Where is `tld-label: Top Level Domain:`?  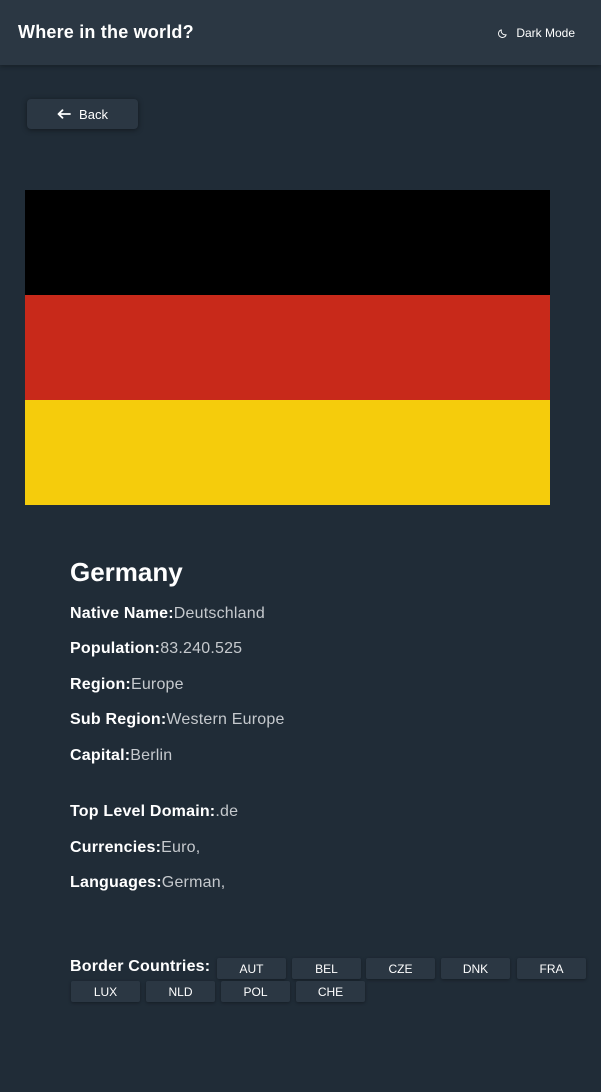 tld-label: Top Level Domain: is located at coordinates (143, 811).